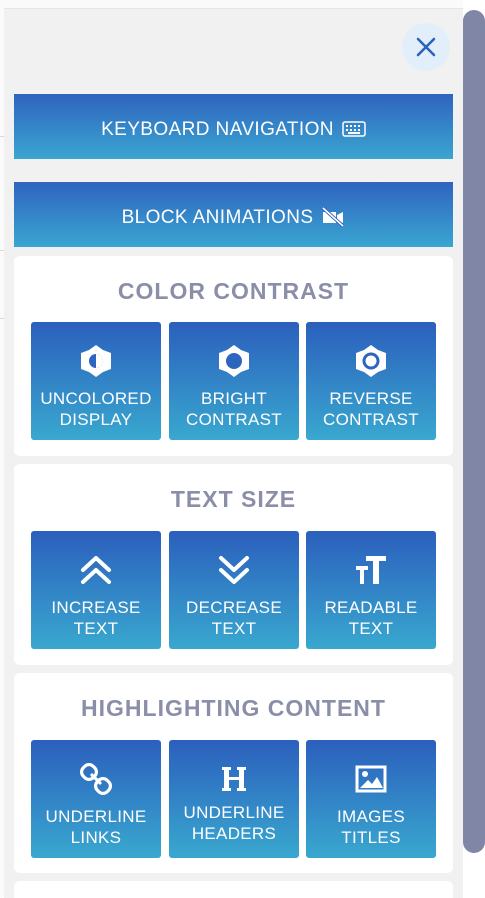 Image resolution: width=485 pixels, height=898 pixels. What do you see at coordinates (96, 361) in the screenshot?
I see `contrast-icon` at bounding box center [96, 361].